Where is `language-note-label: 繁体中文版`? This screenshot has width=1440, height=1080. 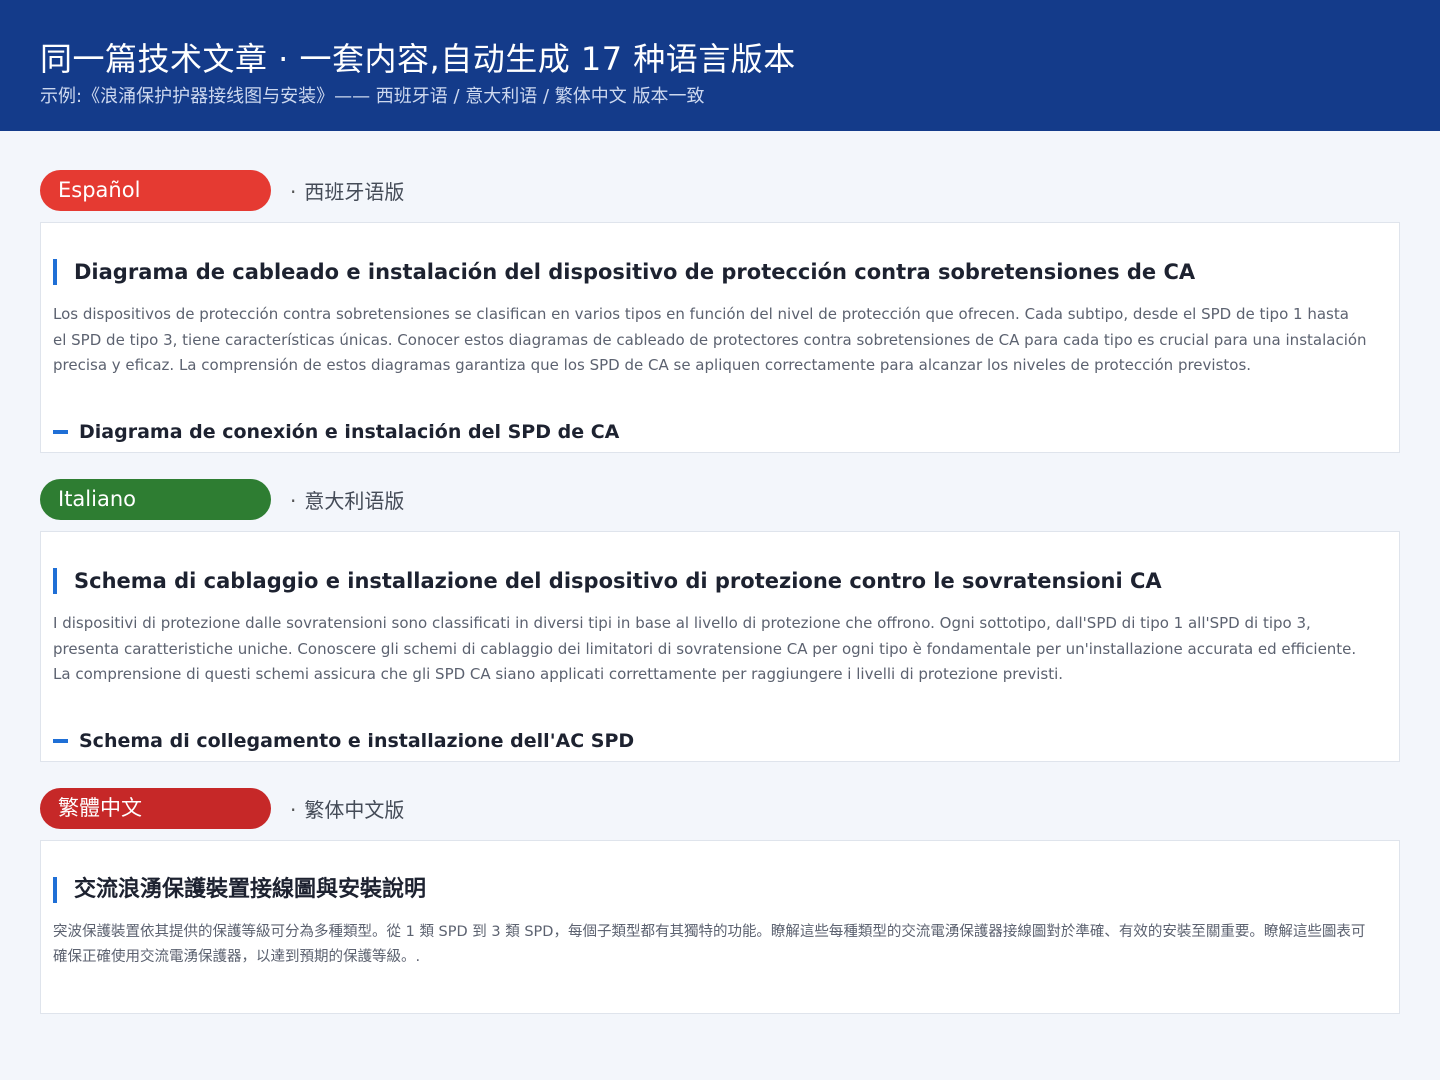 language-note-label: 繁体中文版 is located at coordinates (354, 810).